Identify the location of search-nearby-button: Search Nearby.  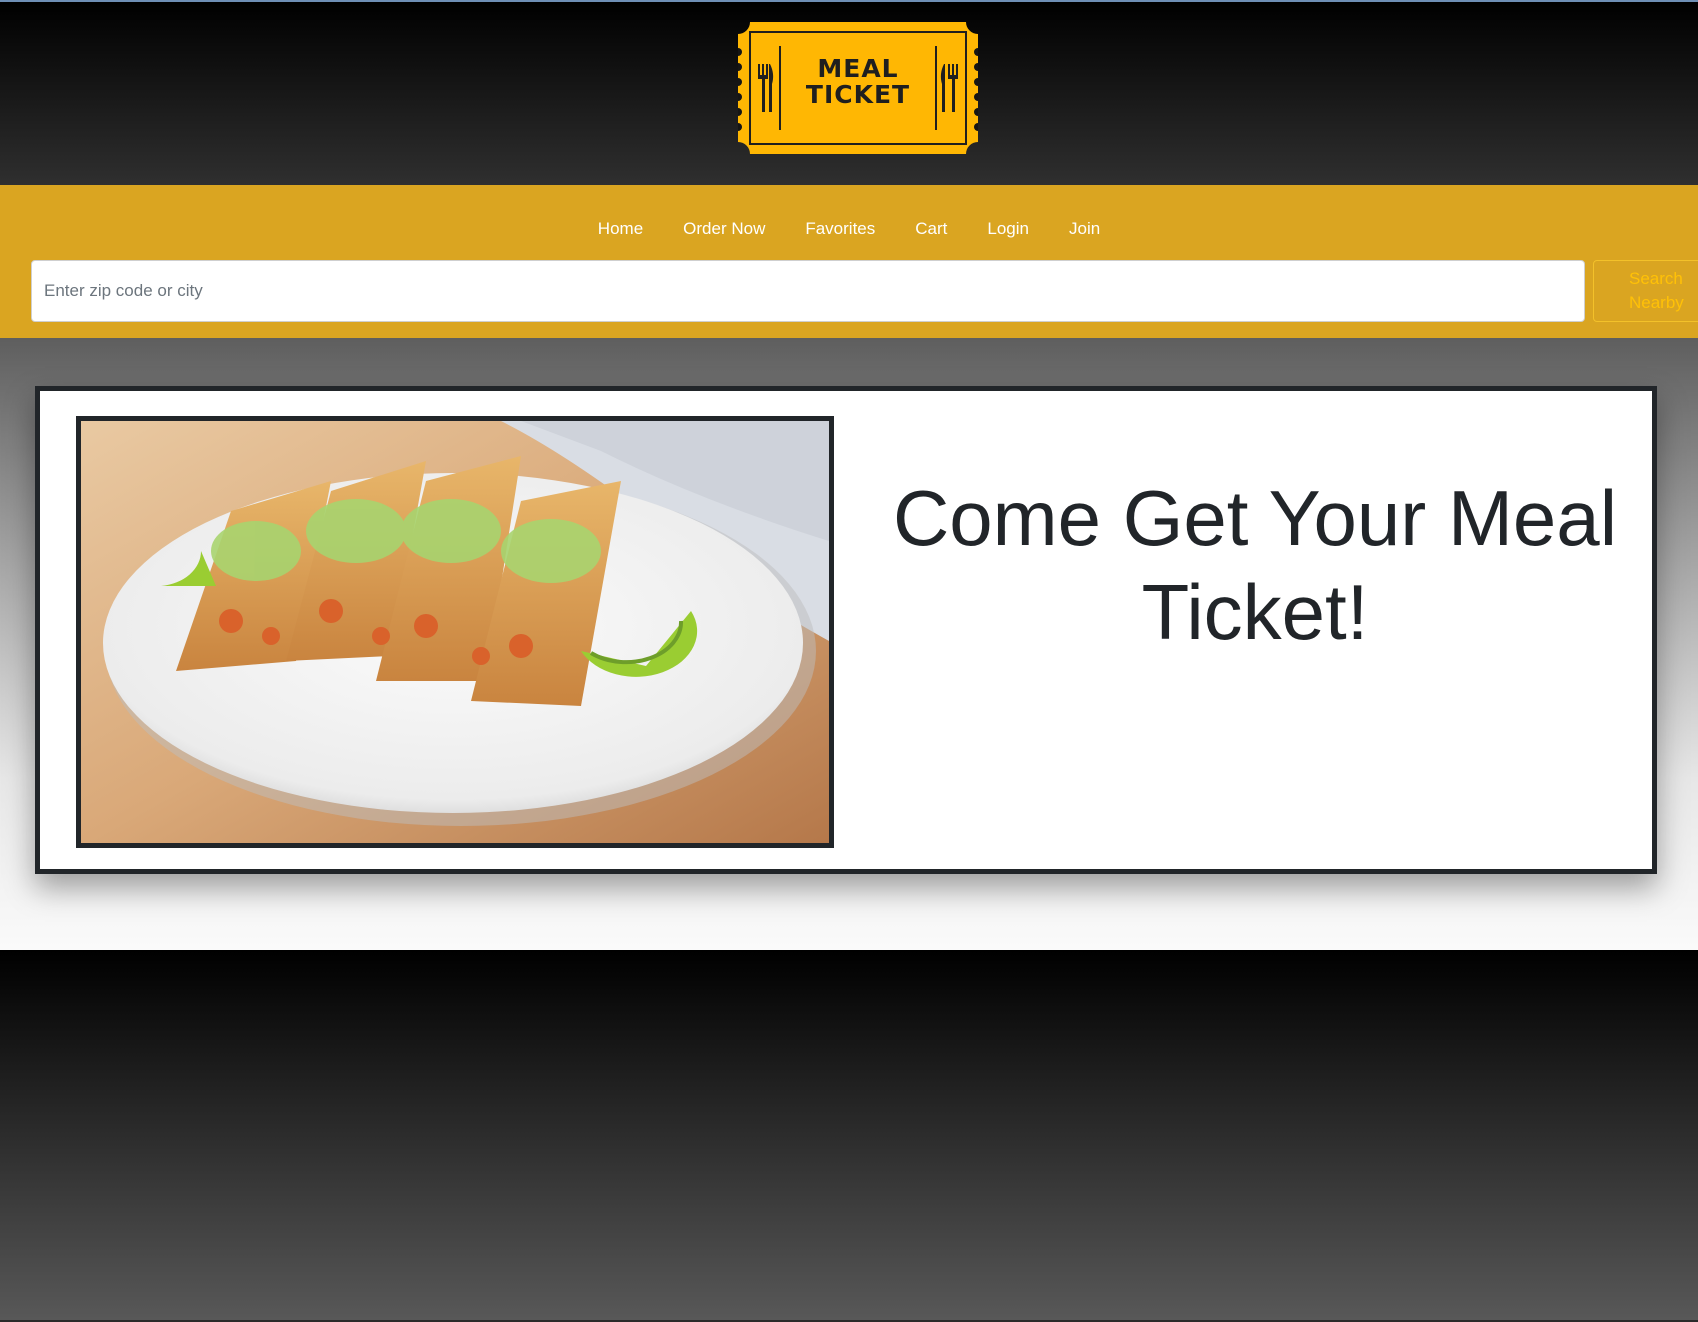
(1645, 291).